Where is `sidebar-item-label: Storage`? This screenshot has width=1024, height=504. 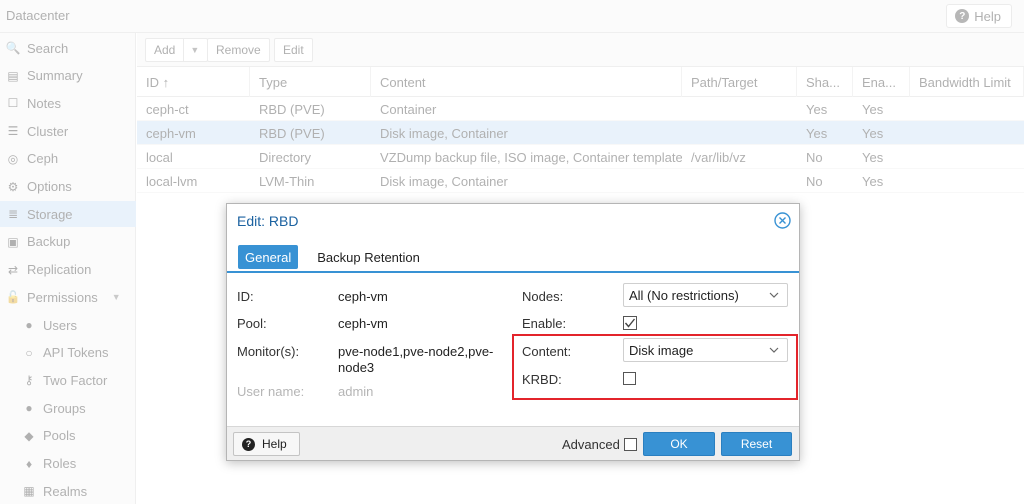 sidebar-item-label: Storage is located at coordinates (50, 214).